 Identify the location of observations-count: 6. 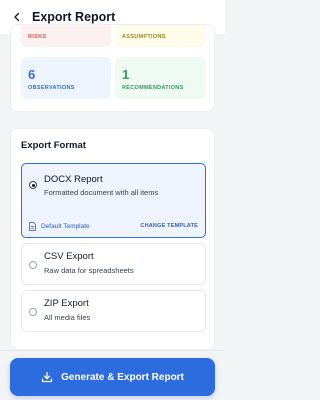
(32, 74).